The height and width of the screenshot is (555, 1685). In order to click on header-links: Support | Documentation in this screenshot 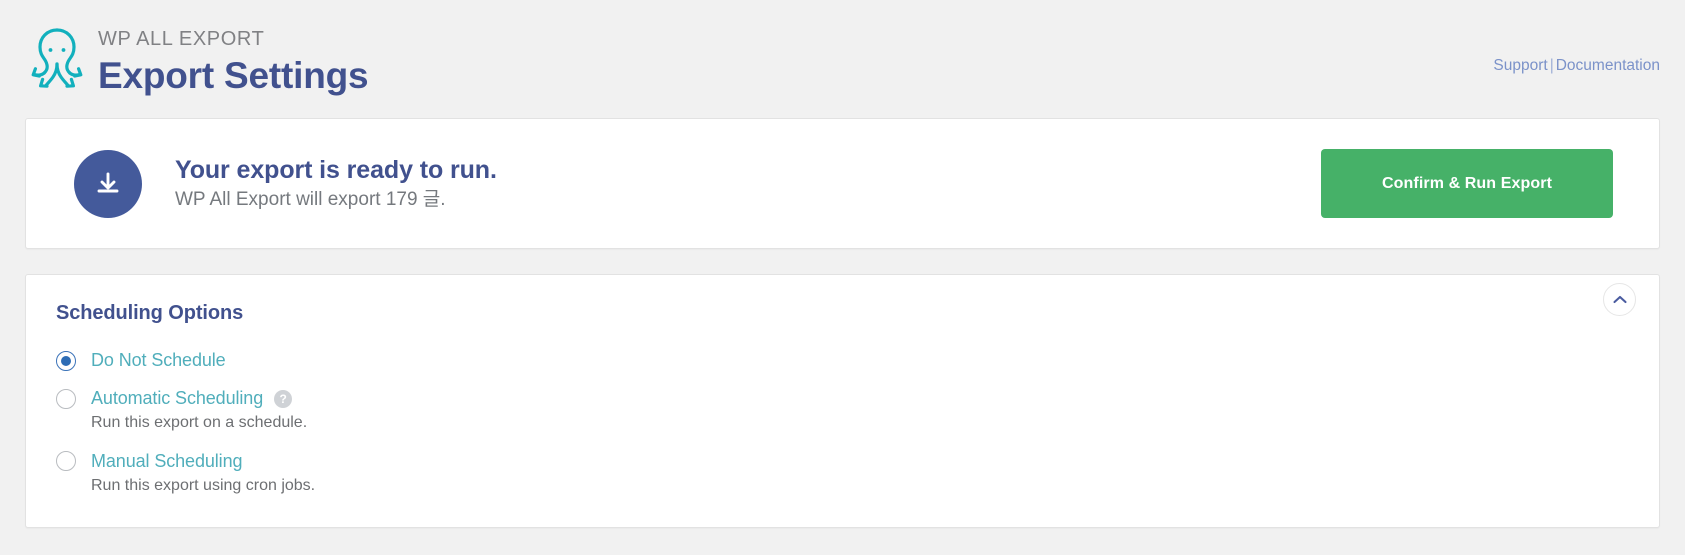, I will do `click(1576, 66)`.